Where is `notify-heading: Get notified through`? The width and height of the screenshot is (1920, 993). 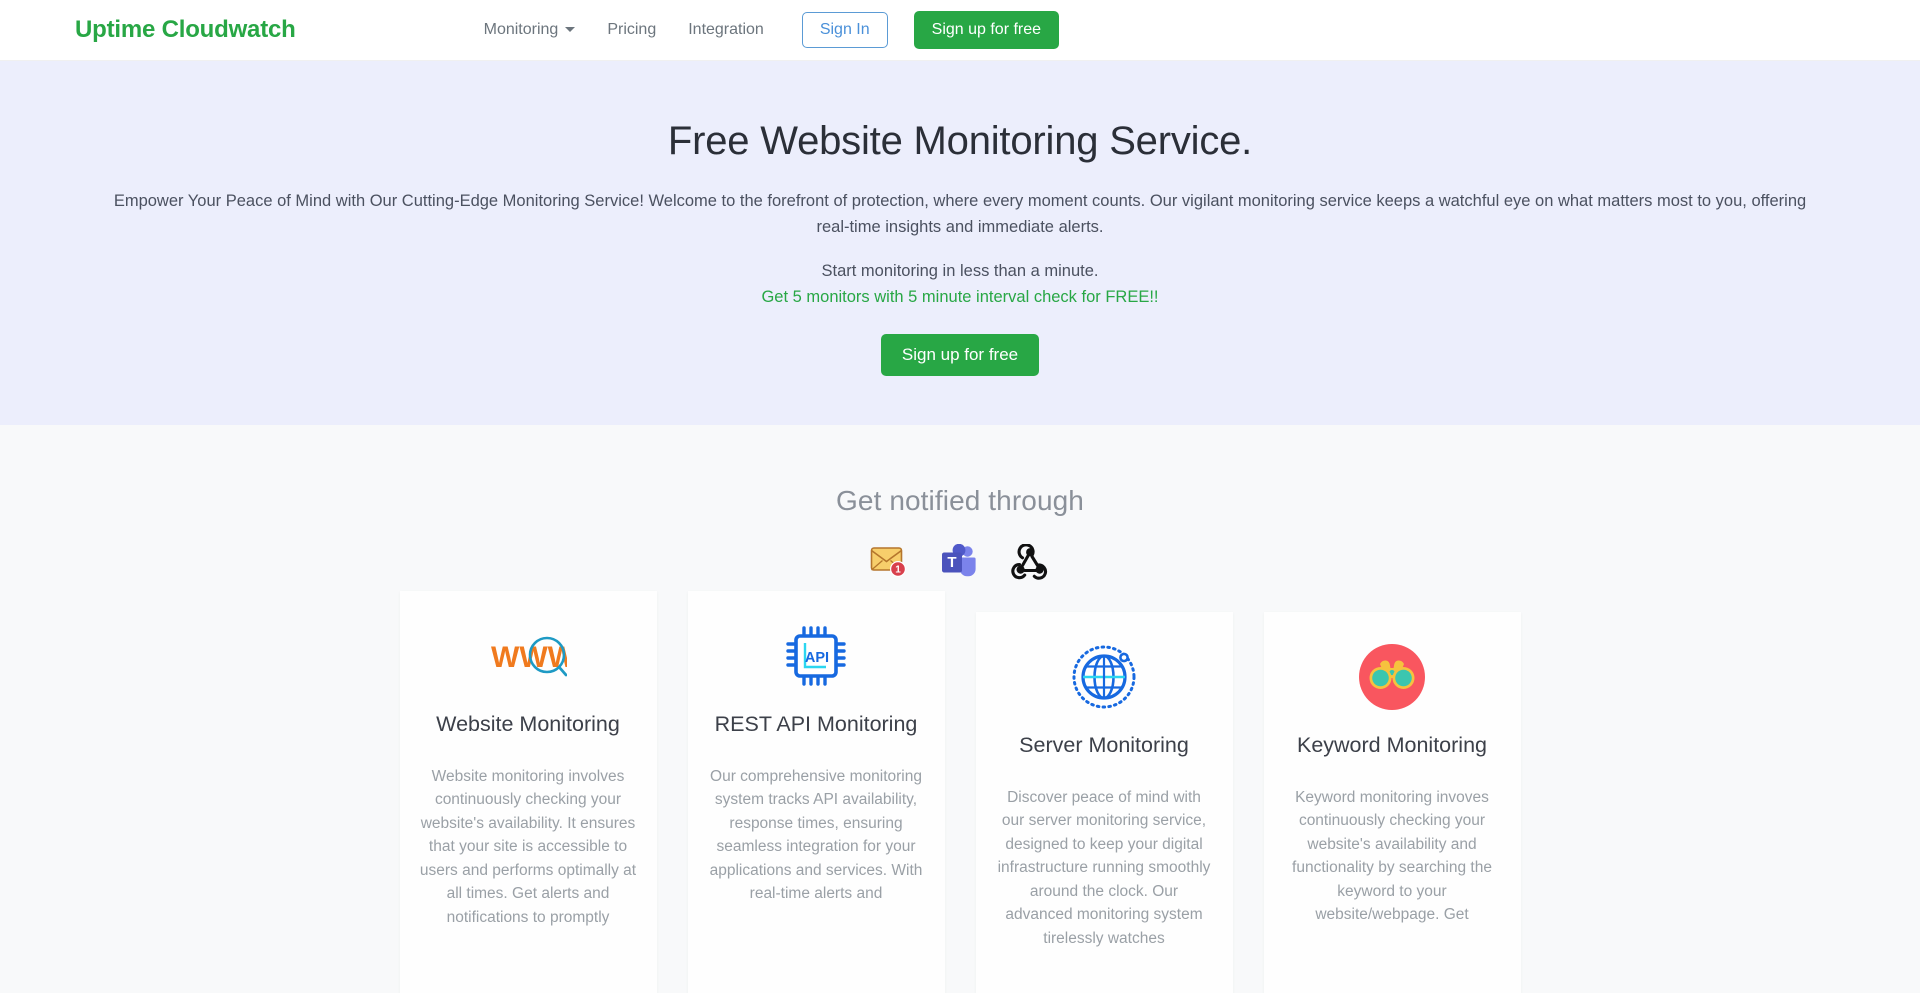
notify-heading: Get notified through is located at coordinates (960, 500).